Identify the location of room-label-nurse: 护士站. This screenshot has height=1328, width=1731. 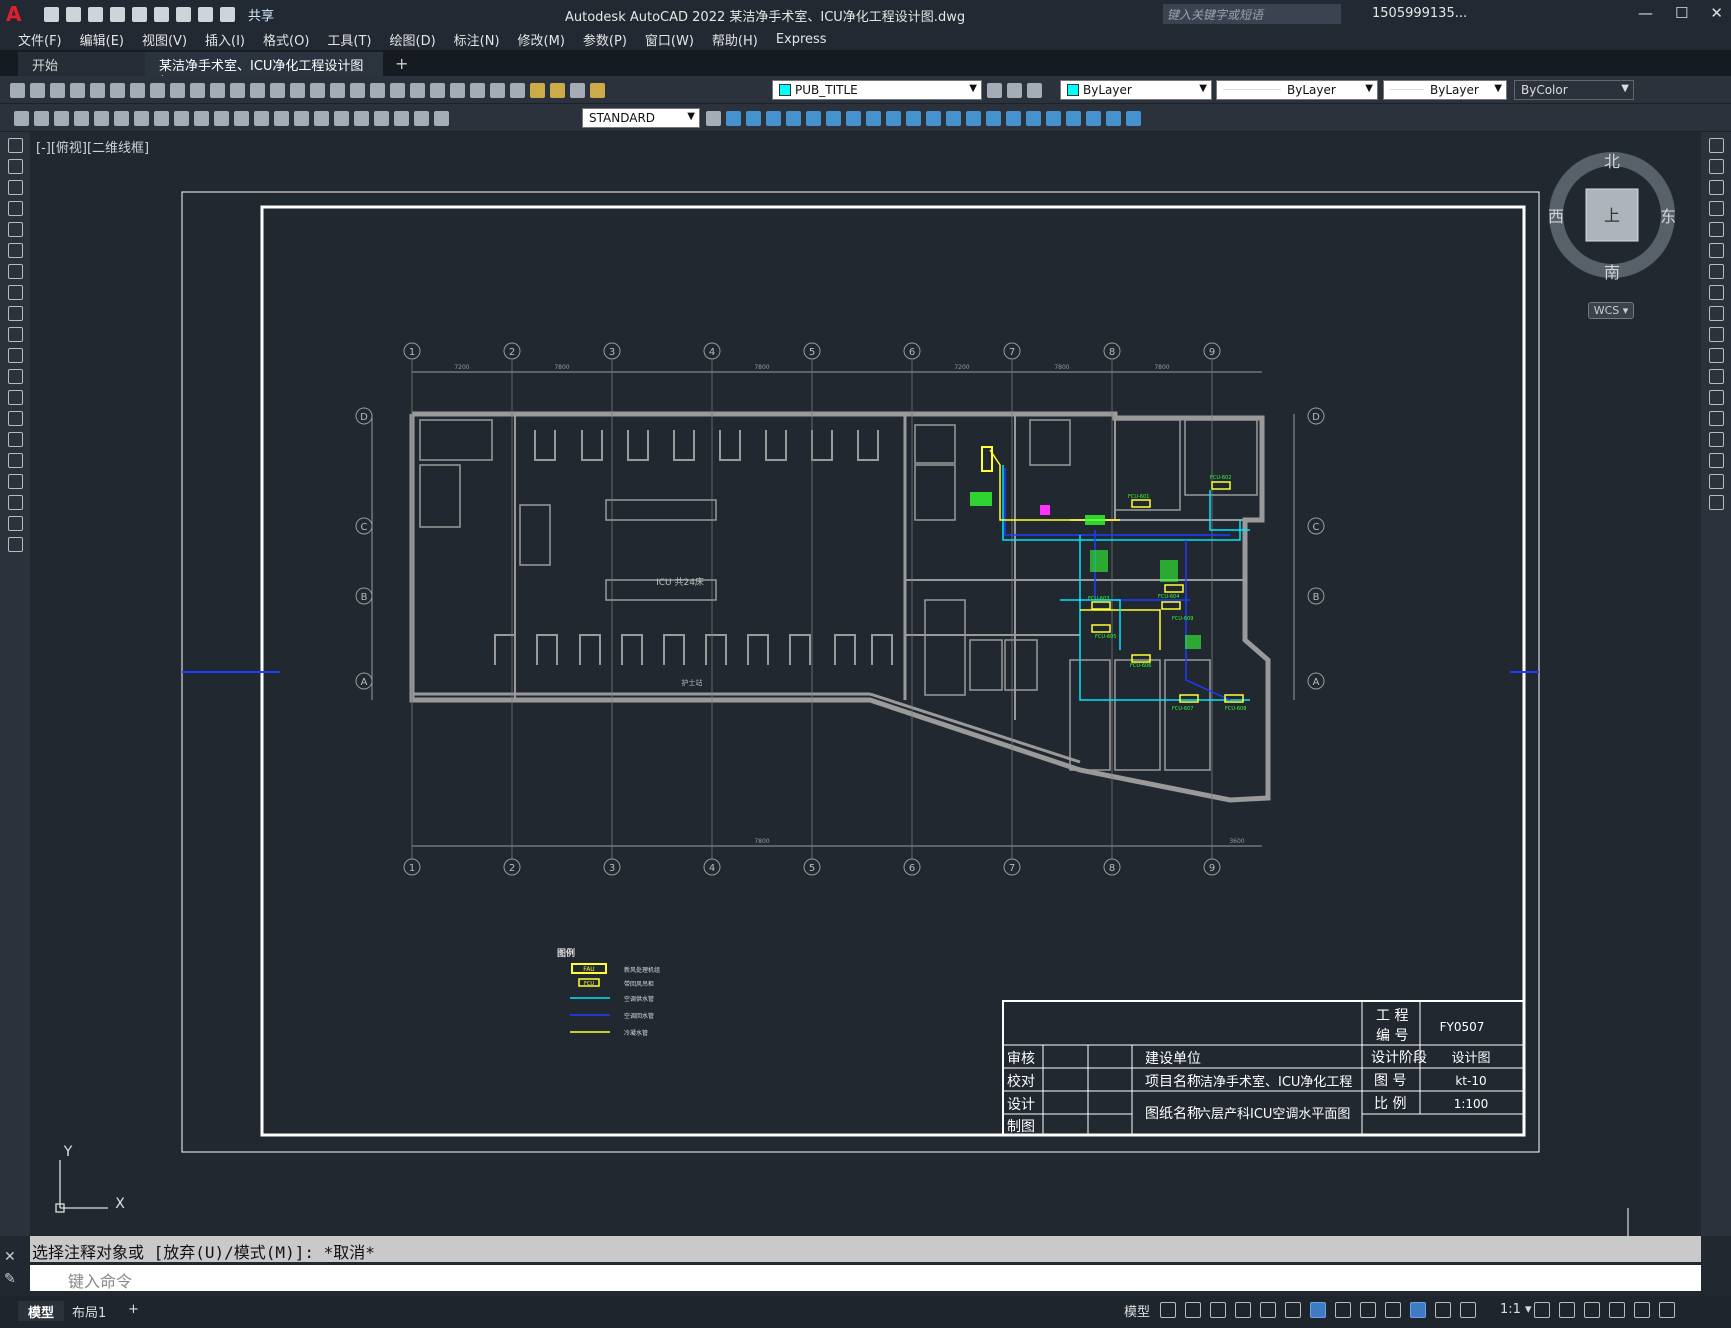
(692, 682).